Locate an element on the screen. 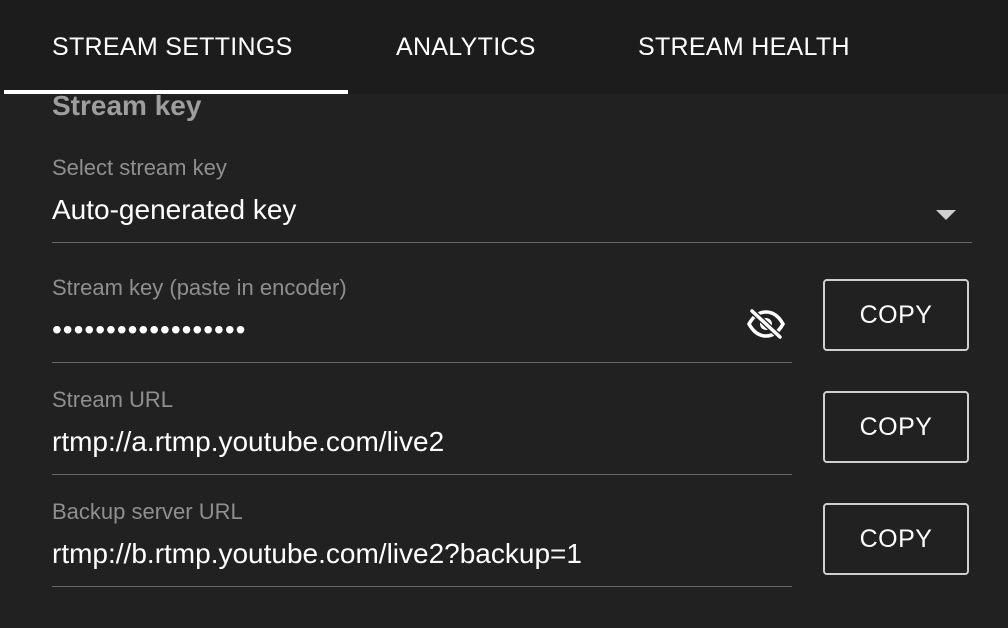  tab-label: ANALYTICS is located at coordinates (466, 47).